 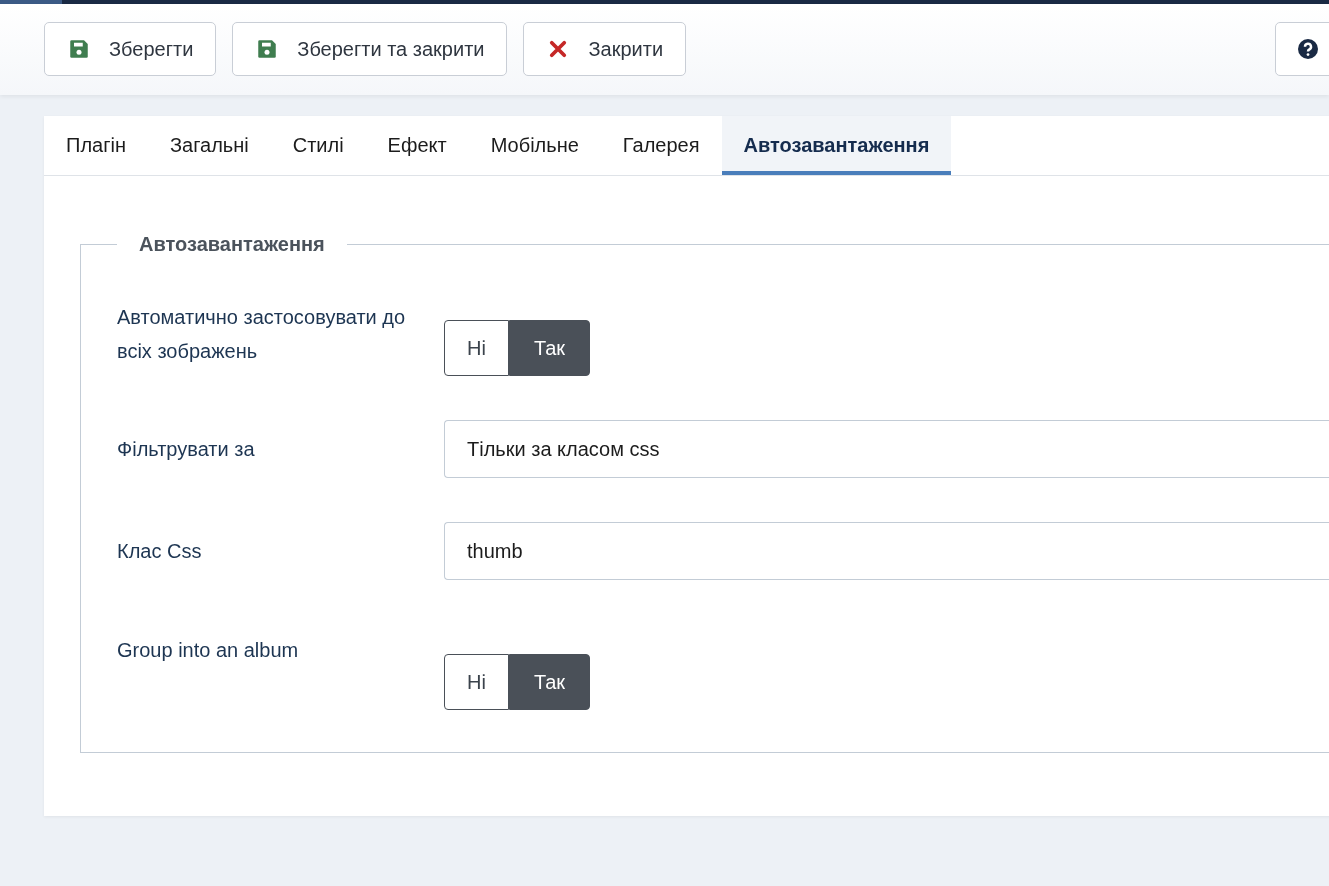 What do you see at coordinates (318, 145) in the screenshot?
I see `tab: Стилі` at bounding box center [318, 145].